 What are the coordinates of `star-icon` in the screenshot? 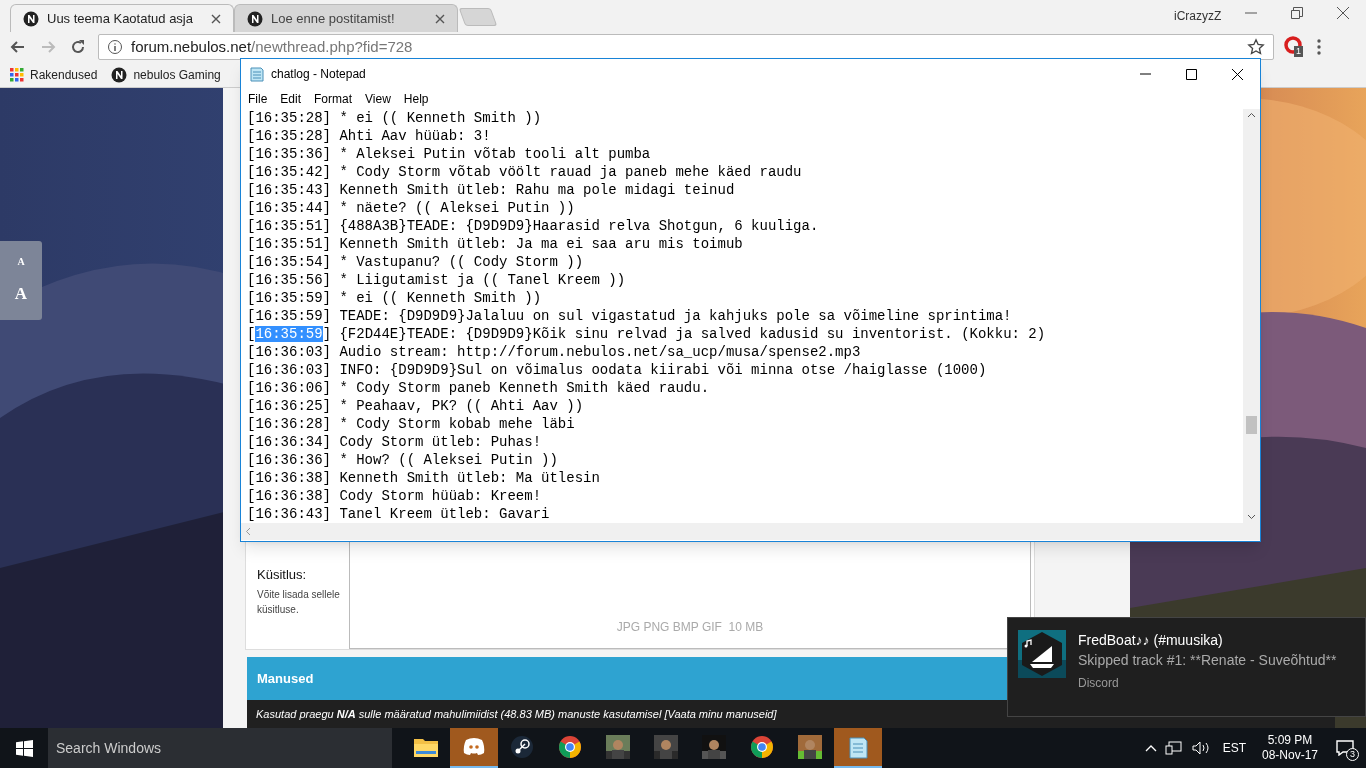 It's located at (1256, 47).